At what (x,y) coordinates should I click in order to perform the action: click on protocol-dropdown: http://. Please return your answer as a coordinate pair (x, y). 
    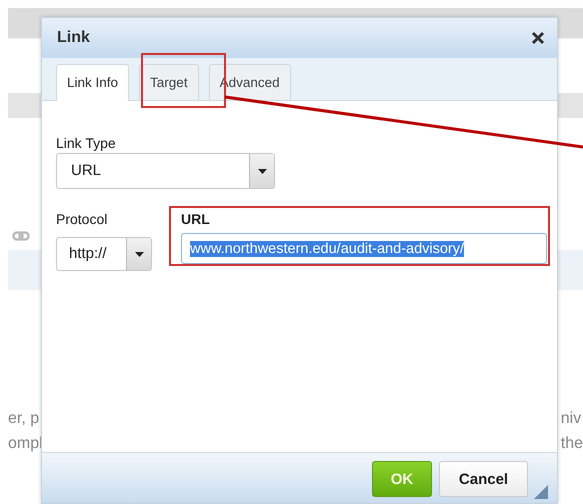
    Looking at the image, I should click on (104, 254).